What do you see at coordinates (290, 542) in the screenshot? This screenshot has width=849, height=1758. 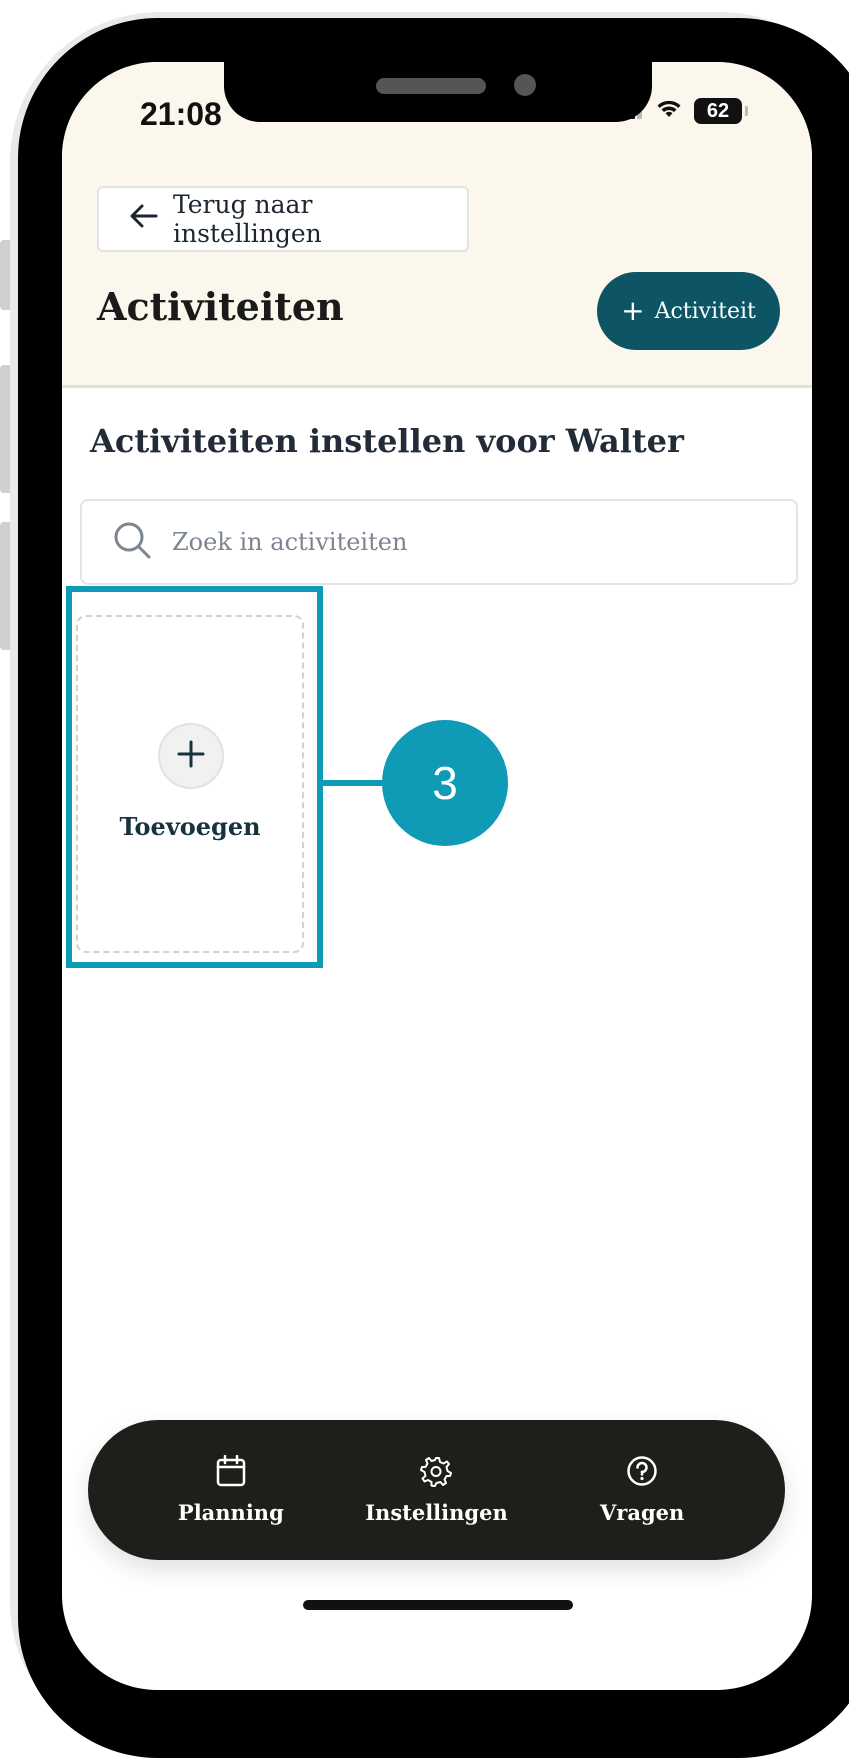 I see `search-placeholder: Zoek in activiteiten` at bounding box center [290, 542].